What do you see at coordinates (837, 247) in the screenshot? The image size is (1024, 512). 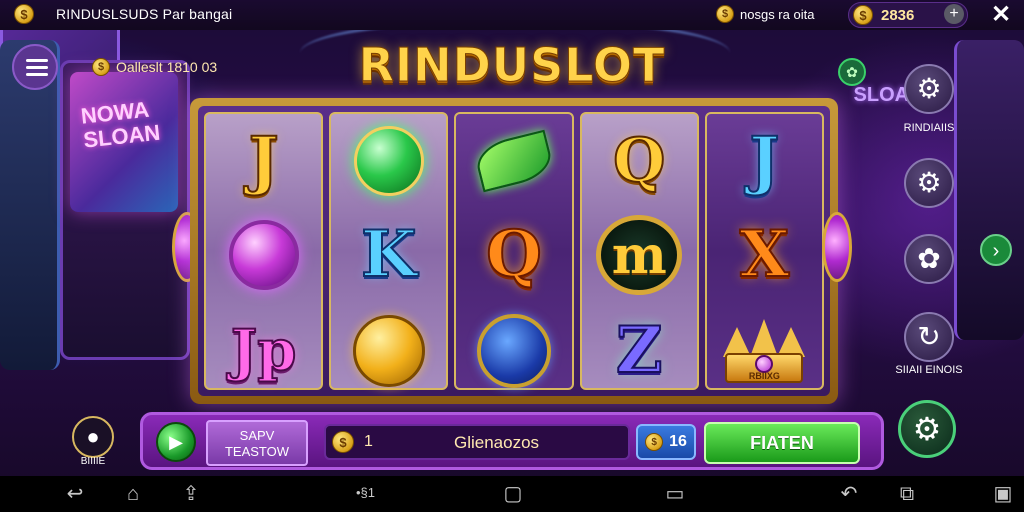 I see `reel-ornament-right` at bounding box center [837, 247].